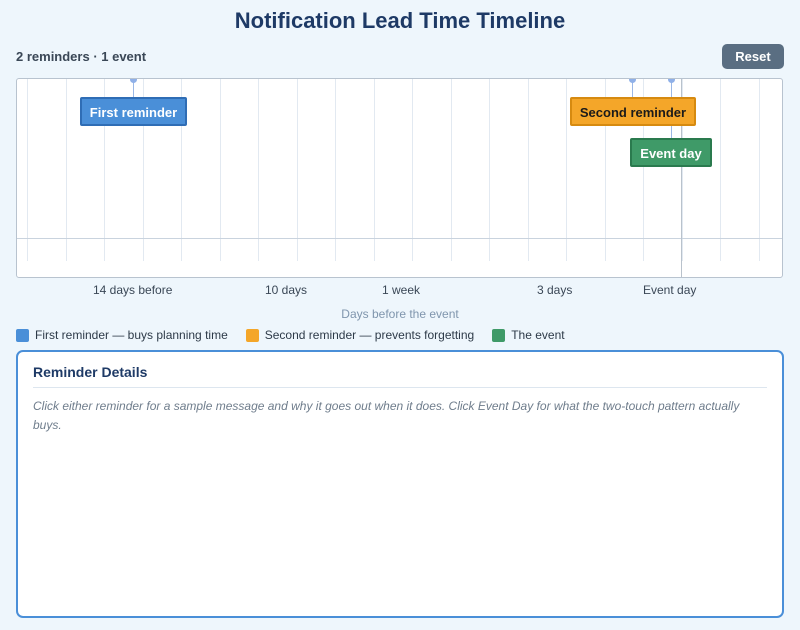  What do you see at coordinates (671, 152) in the screenshot?
I see `event-day-marker: Event day` at bounding box center [671, 152].